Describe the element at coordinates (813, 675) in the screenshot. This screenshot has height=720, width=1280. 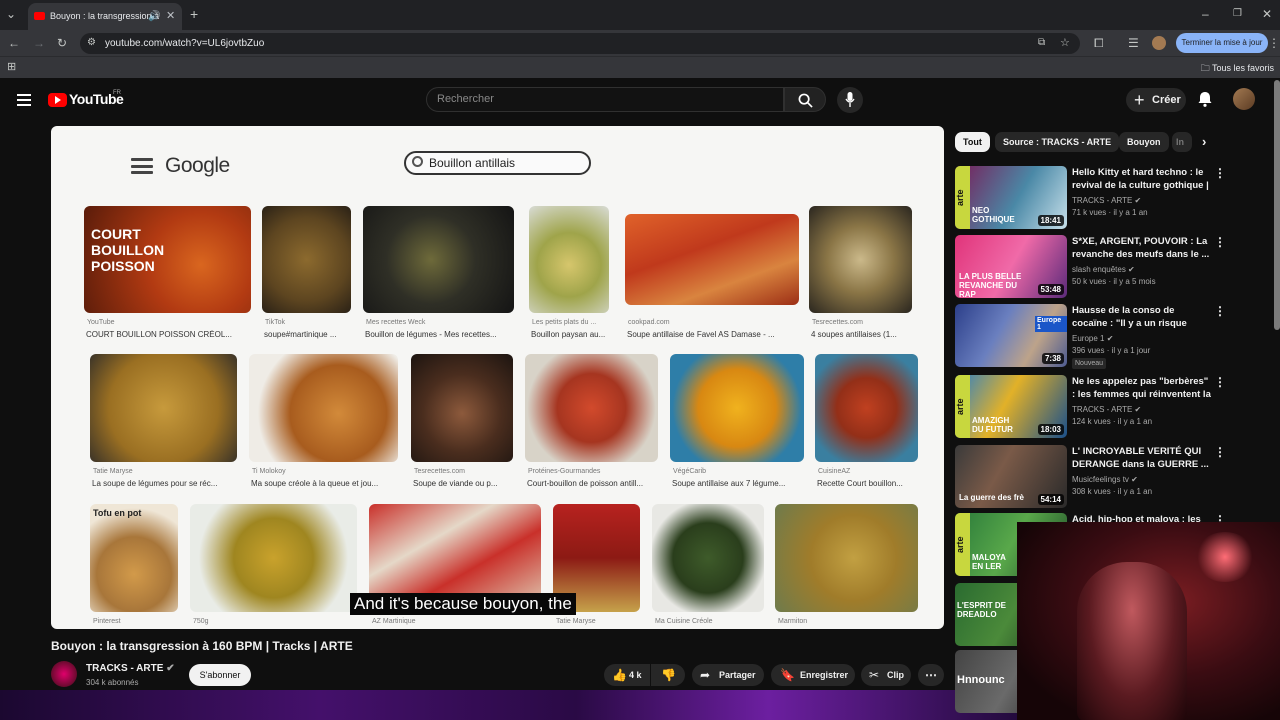
I see `save-button: 🔖 Enregistrer` at that location.